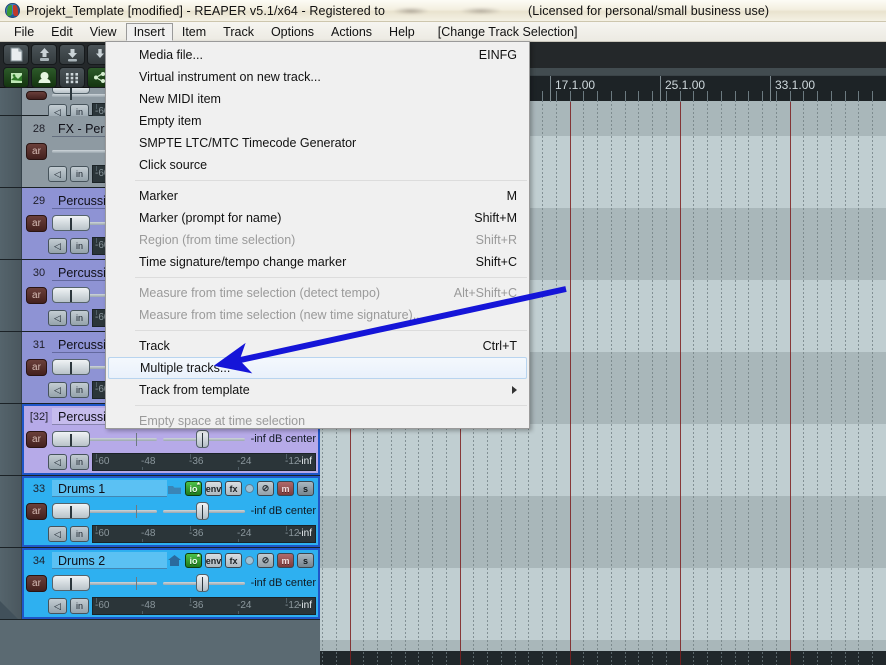 The image size is (886, 665). I want to click on menu-edit: Edit, so click(62, 32).